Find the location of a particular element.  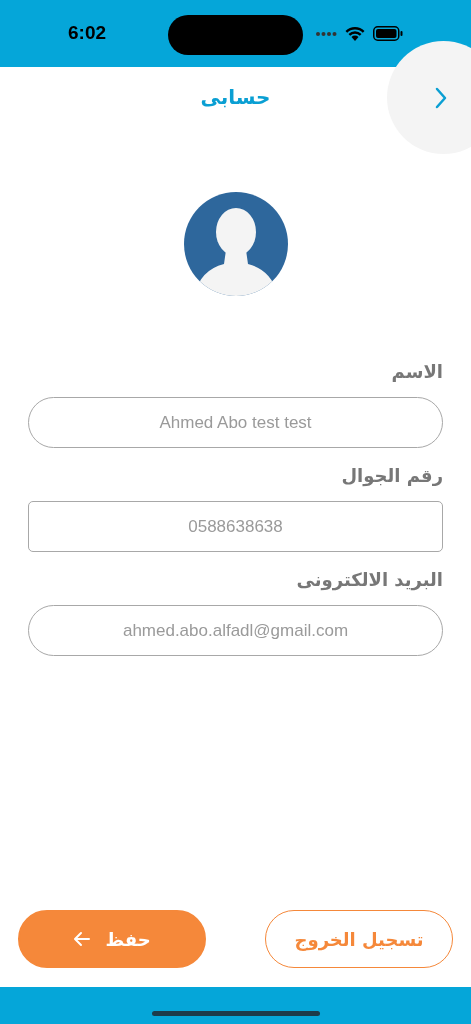

page-title: حسابى is located at coordinates (235, 97).